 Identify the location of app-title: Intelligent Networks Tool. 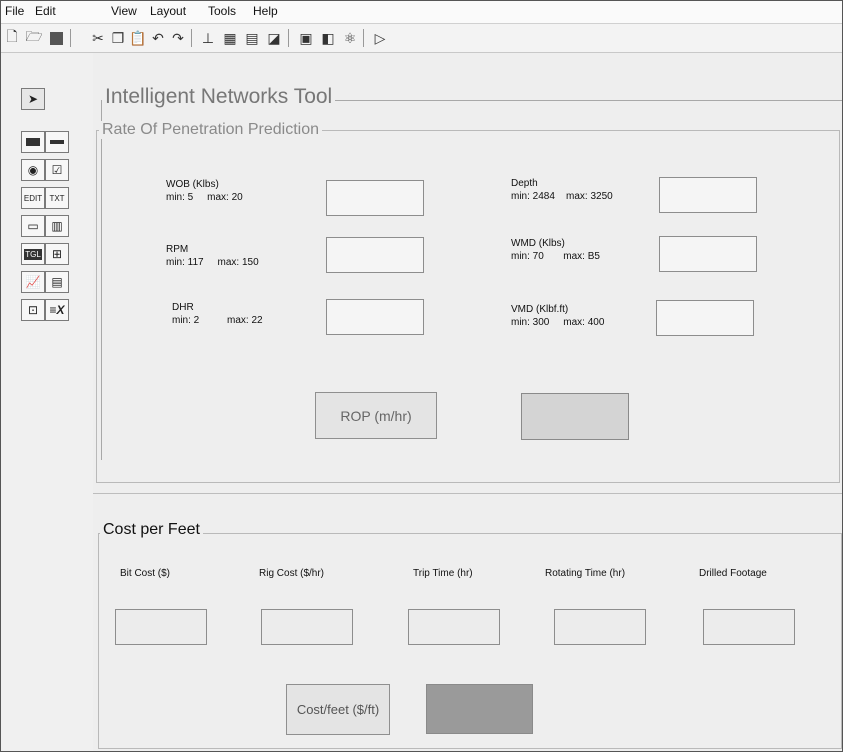
(219, 97).